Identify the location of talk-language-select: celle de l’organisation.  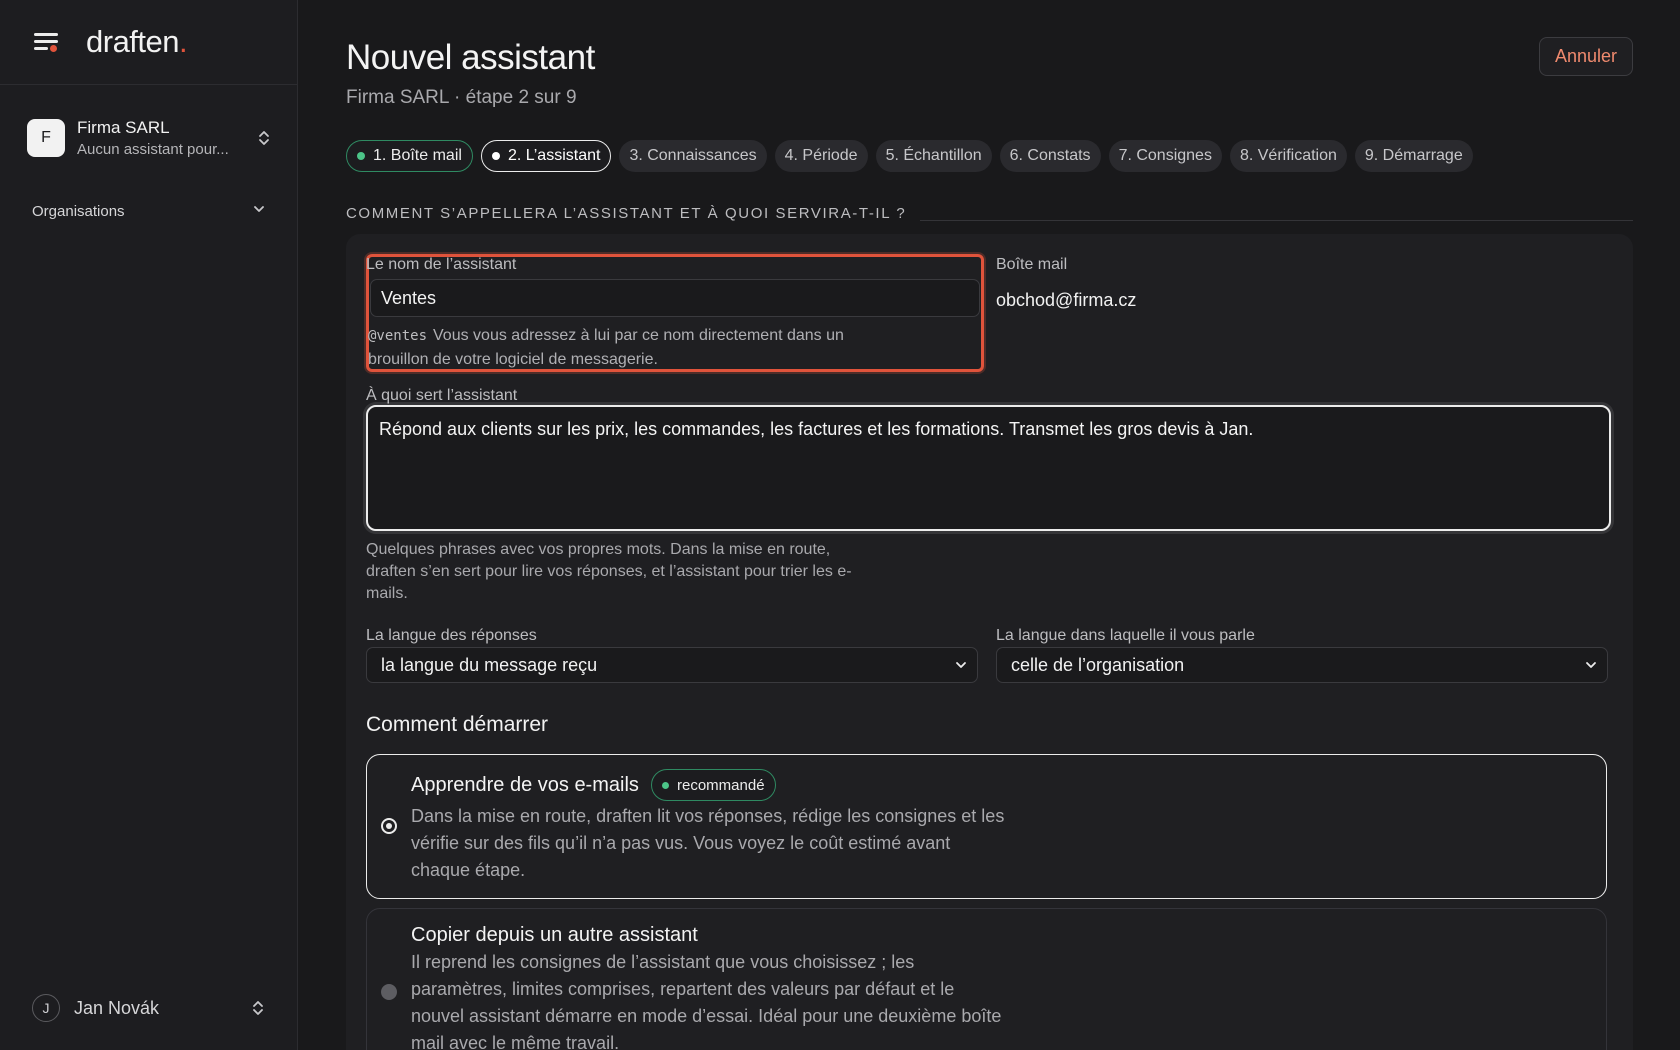
(1302, 665).